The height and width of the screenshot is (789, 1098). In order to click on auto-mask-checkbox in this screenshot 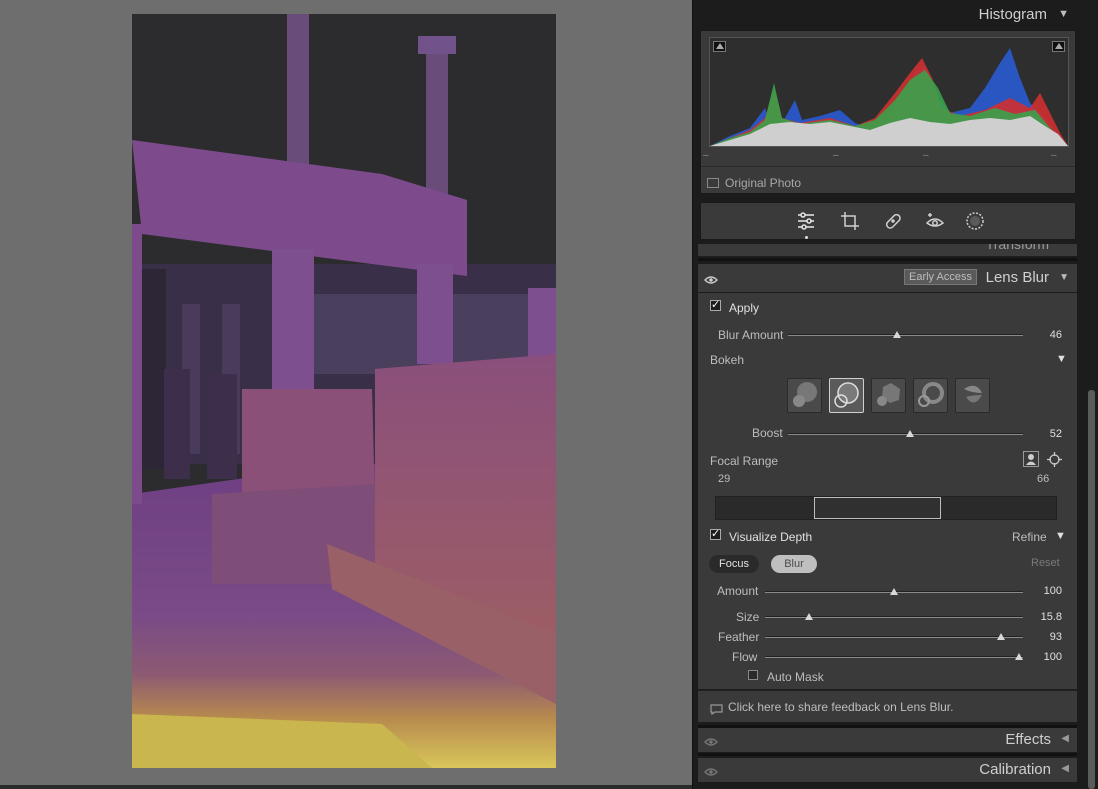, I will do `click(753, 675)`.